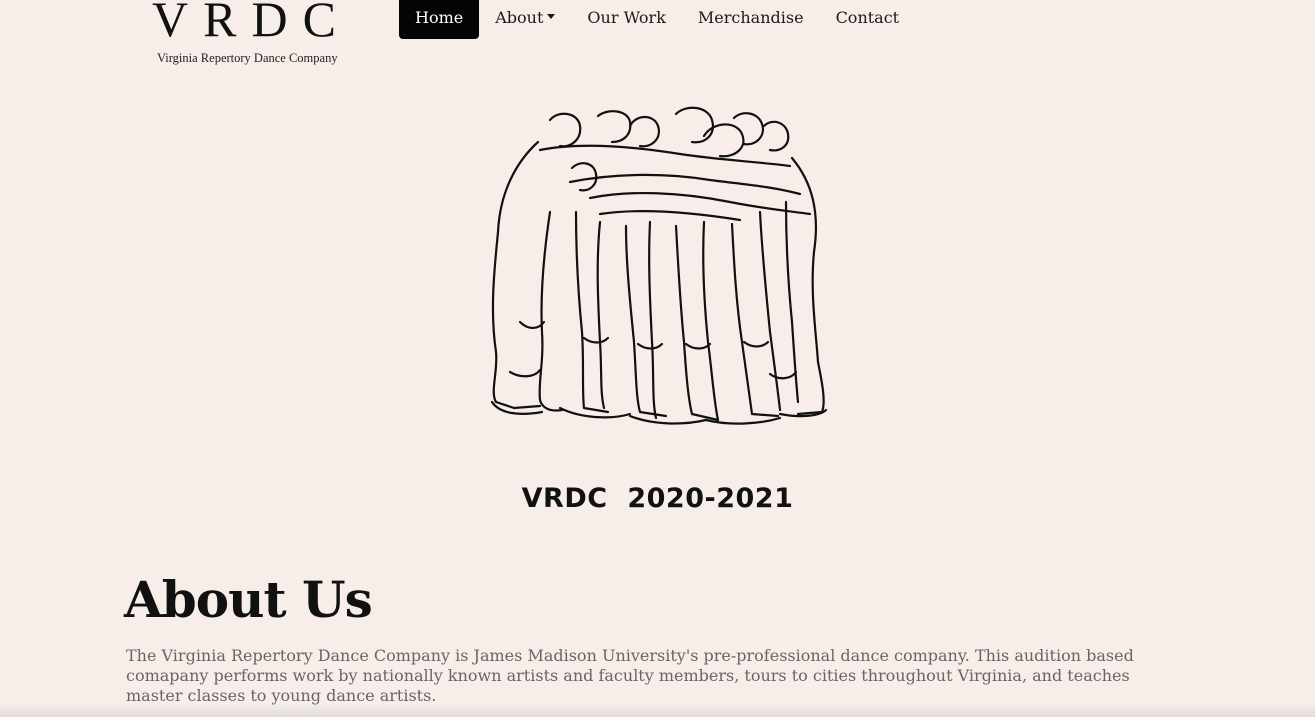  I want to click on nav-our-work: Our Work, so click(626, 19).